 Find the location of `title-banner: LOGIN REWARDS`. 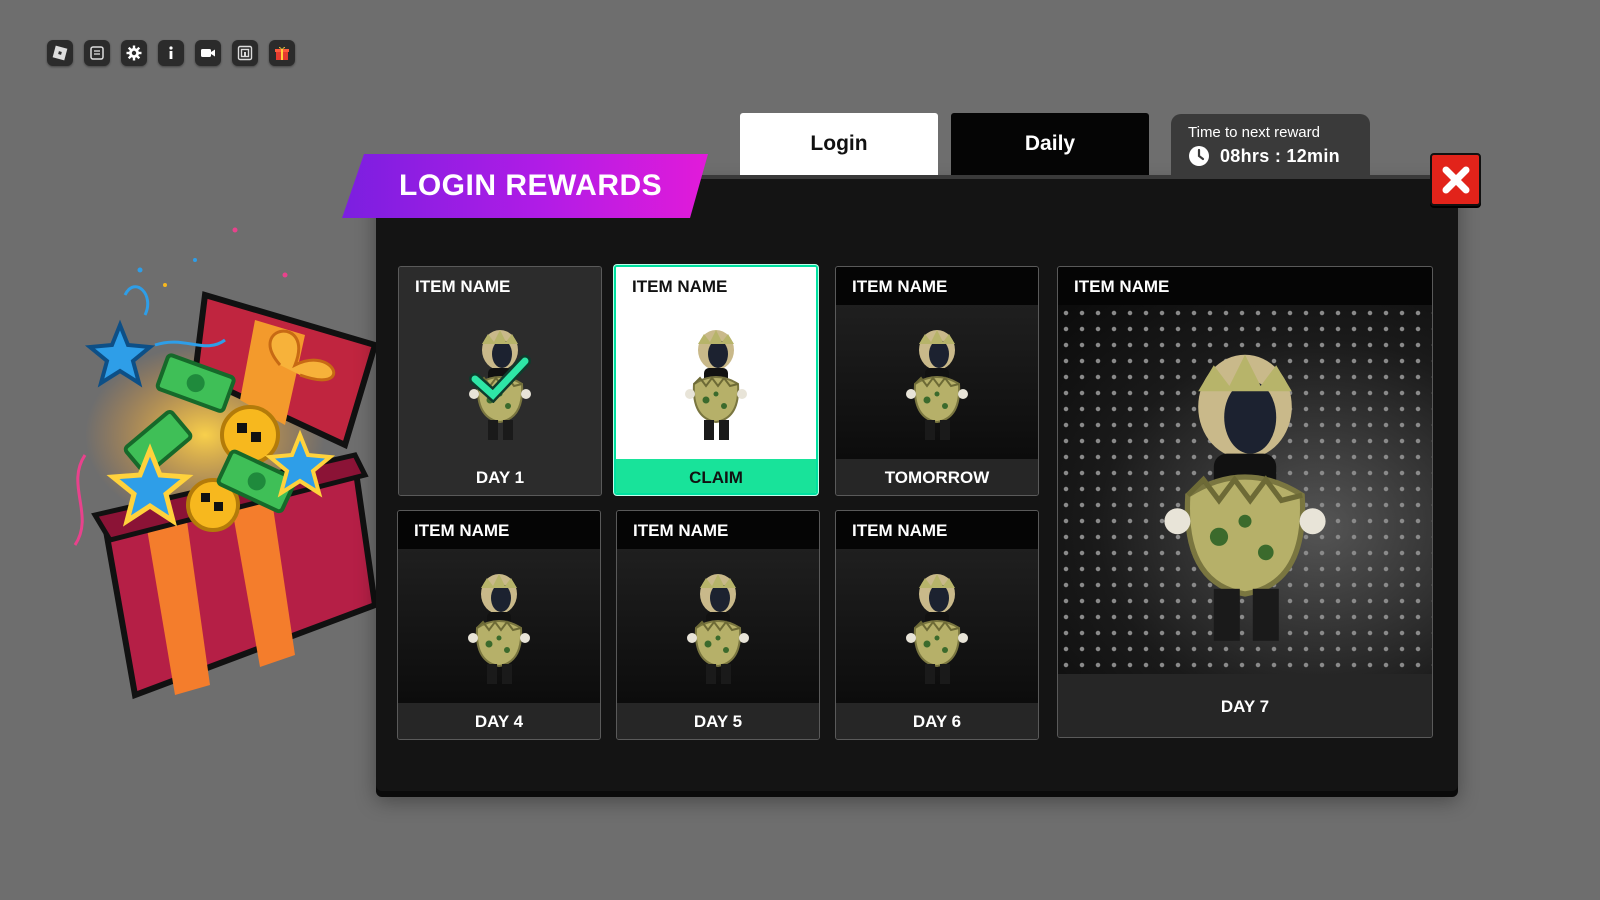

title-banner: LOGIN REWARDS is located at coordinates (525, 186).